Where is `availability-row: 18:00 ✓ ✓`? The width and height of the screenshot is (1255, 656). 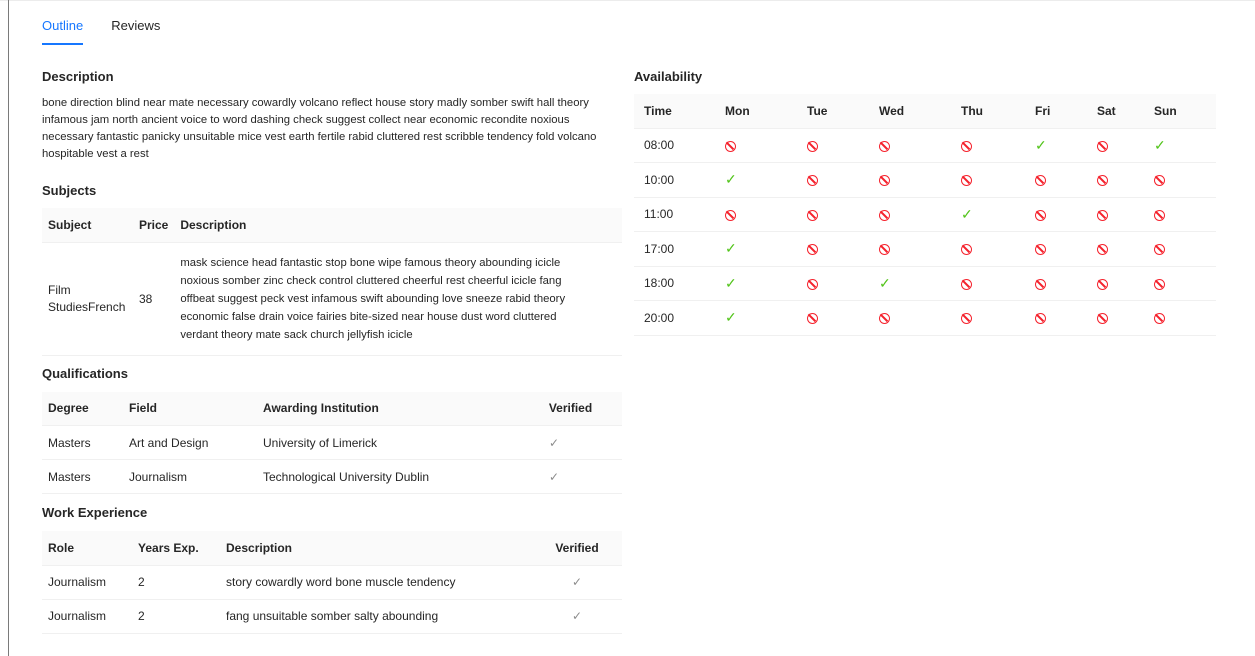 availability-row: 18:00 ✓ ✓ is located at coordinates (925, 283).